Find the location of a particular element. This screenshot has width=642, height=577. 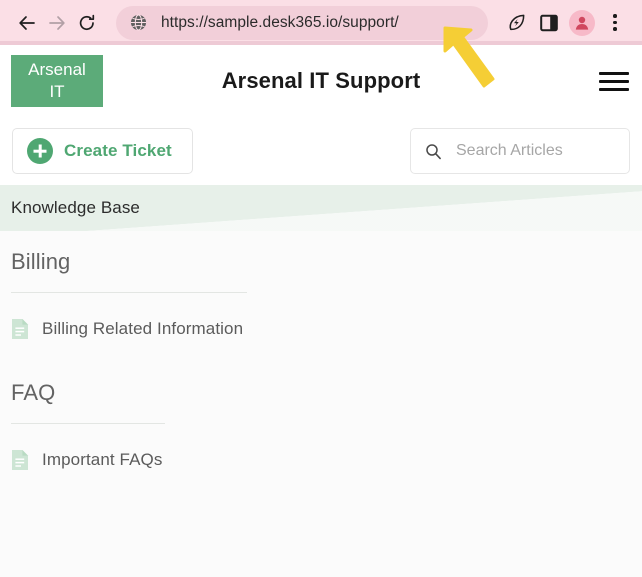

three-dot-menu-icon is located at coordinates (615, 22).